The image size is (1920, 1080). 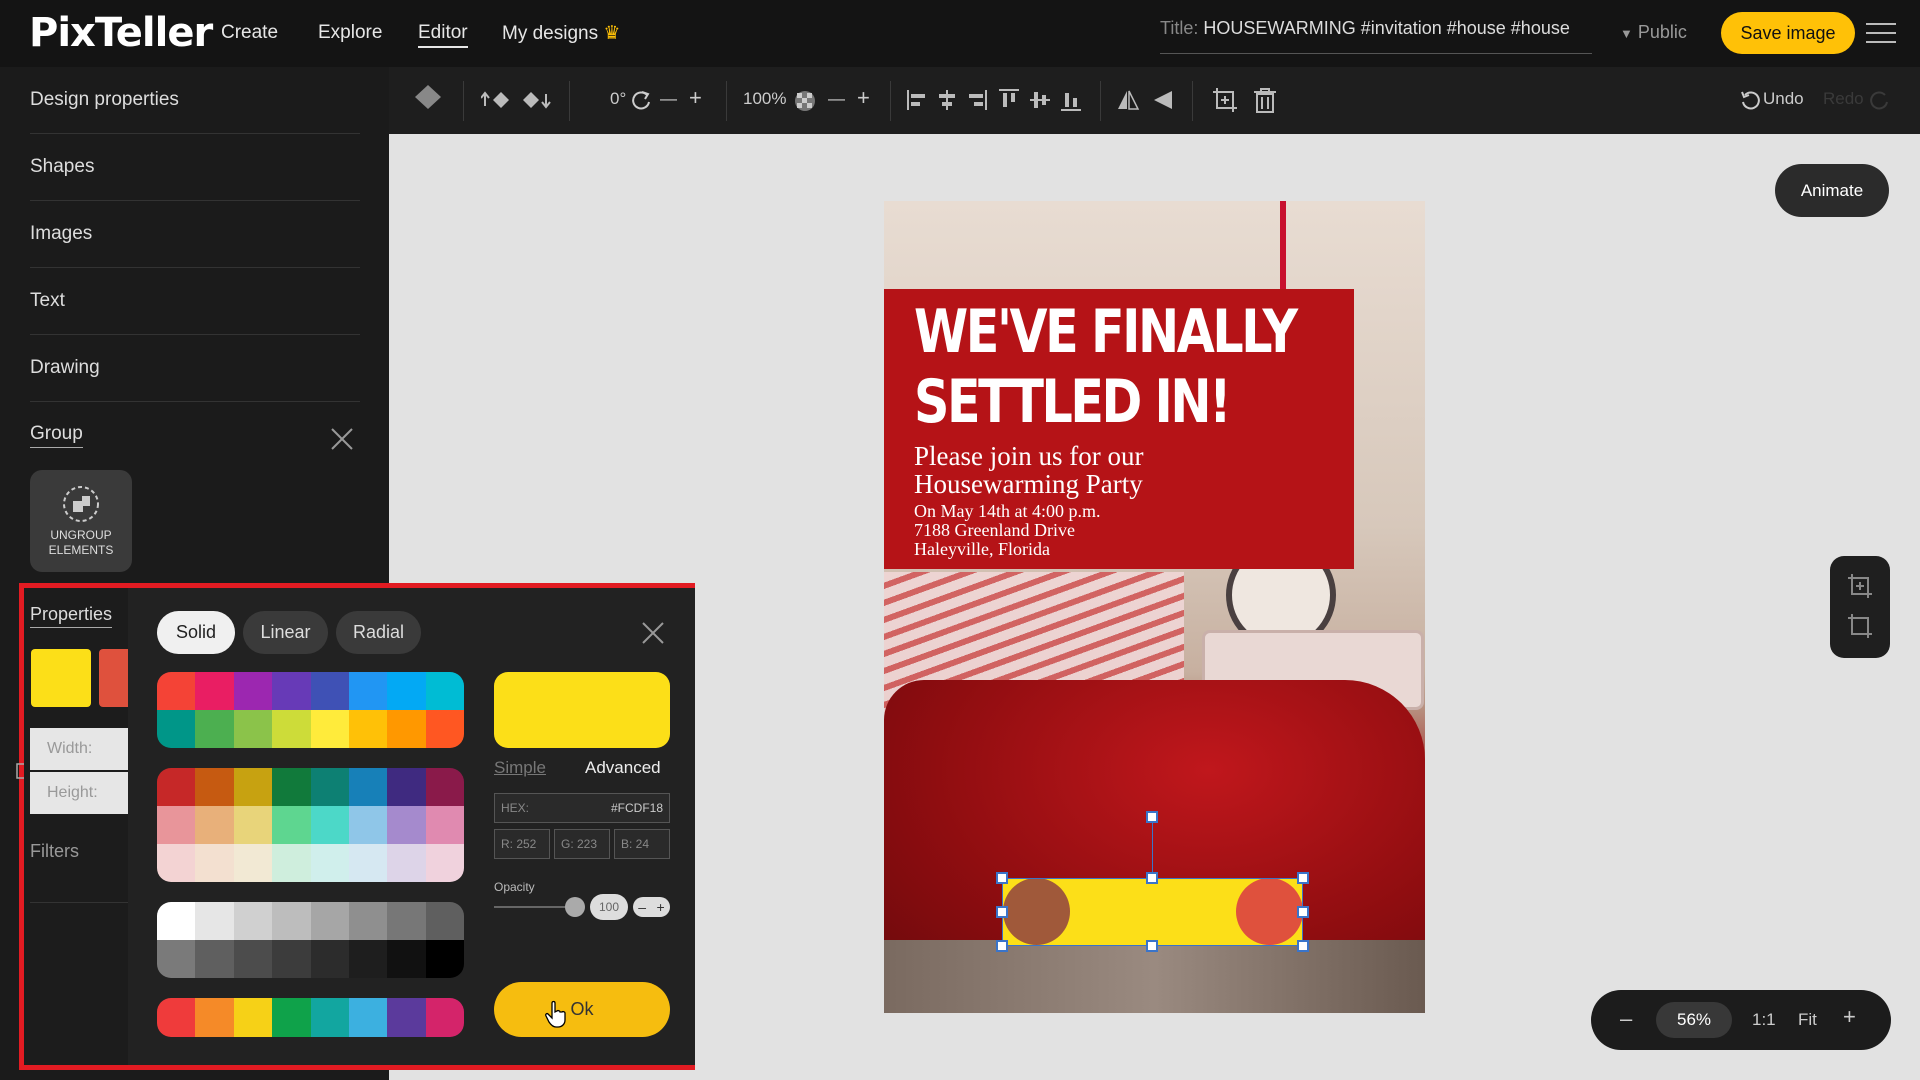 I want to click on transparency-icon, so click(x=805, y=101).